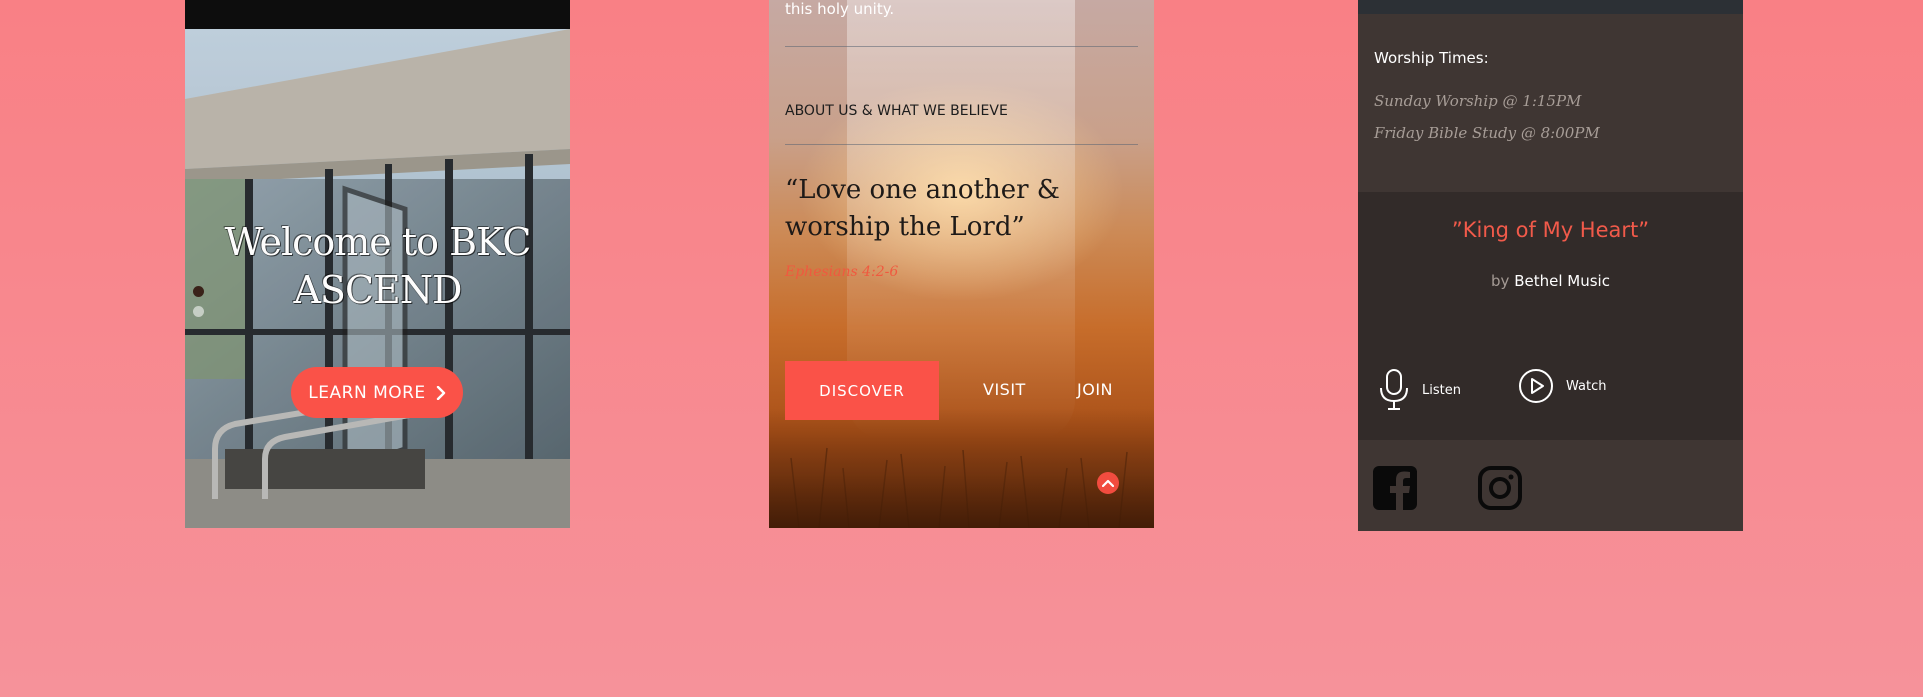  I want to click on scroll-up-button, so click(1108, 483).